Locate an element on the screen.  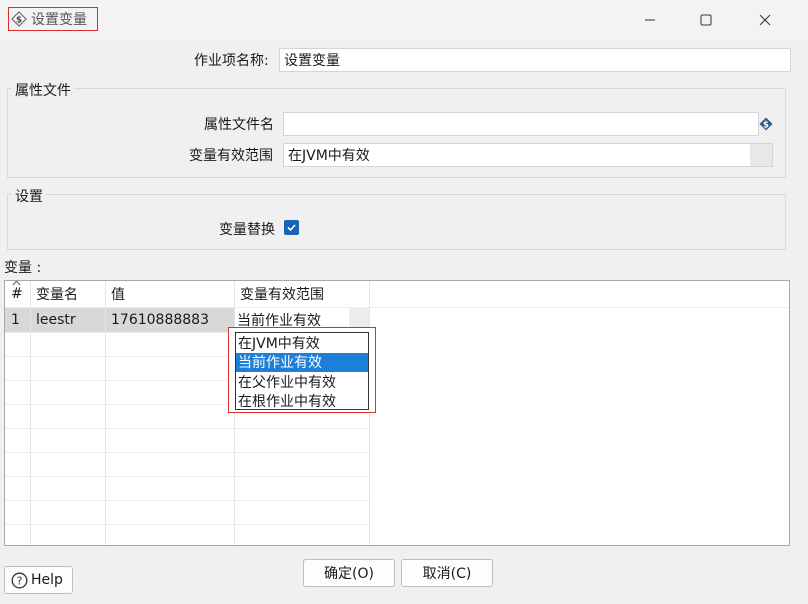
maximize-icon is located at coordinates (706, 20).